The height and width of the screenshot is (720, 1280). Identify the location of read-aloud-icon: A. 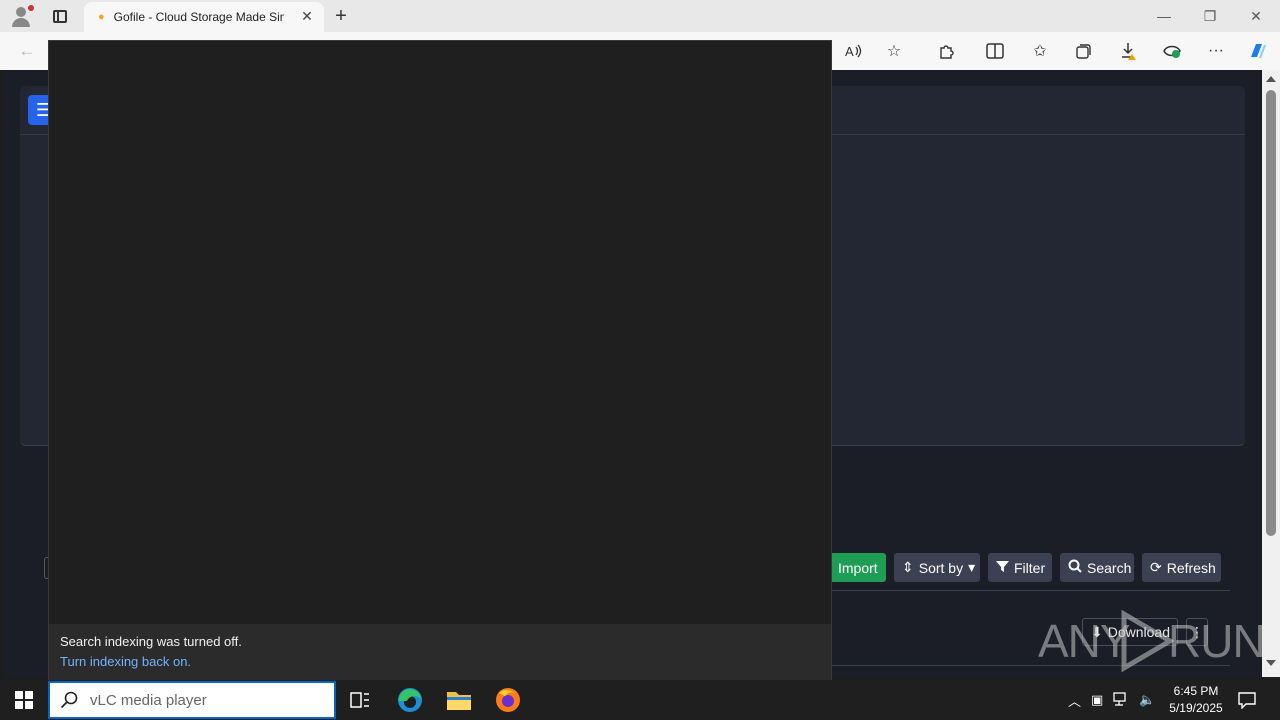
(854, 51).